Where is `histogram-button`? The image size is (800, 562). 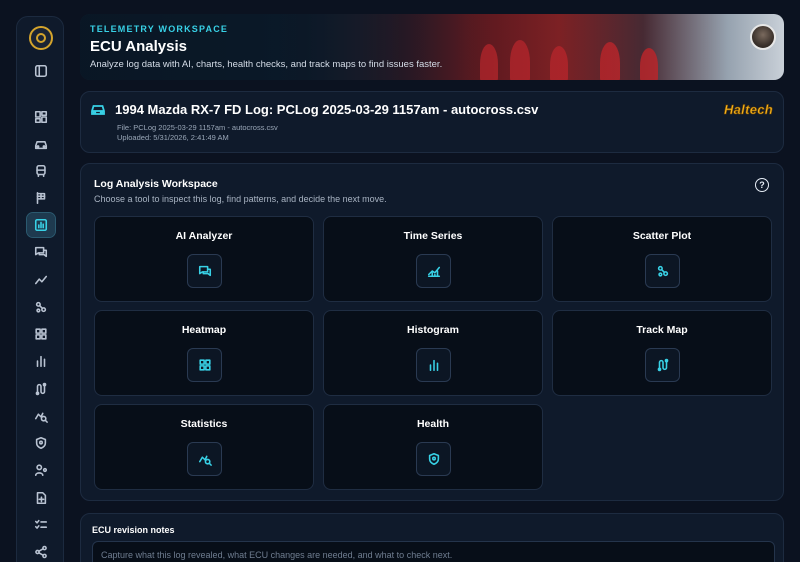 histogram-button is located at coordinates (433, 365).